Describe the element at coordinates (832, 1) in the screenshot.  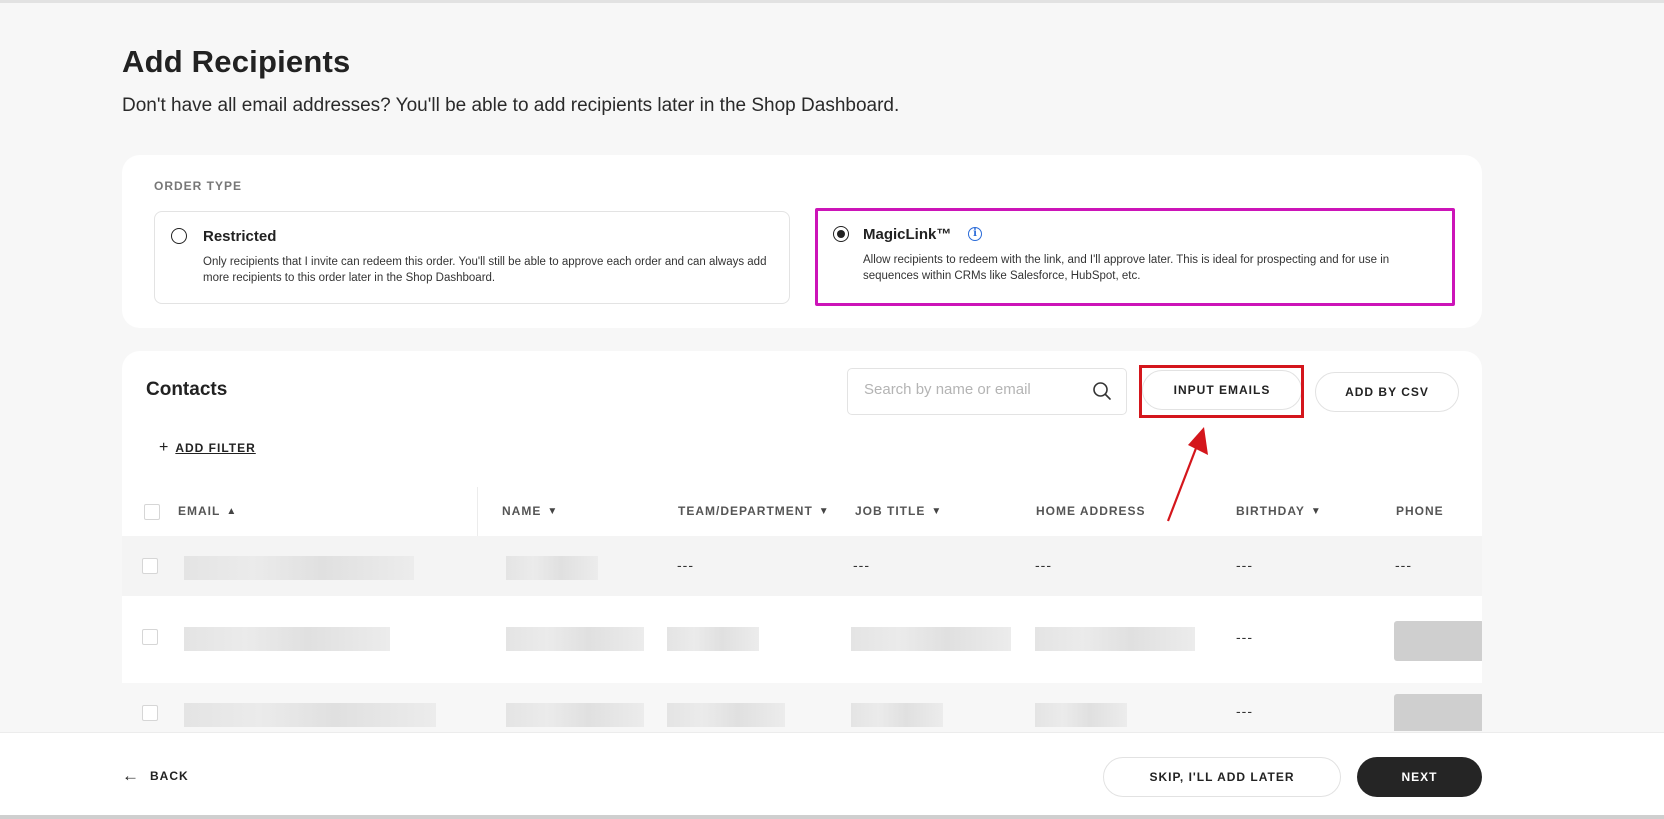
I see `top-border` at that location.